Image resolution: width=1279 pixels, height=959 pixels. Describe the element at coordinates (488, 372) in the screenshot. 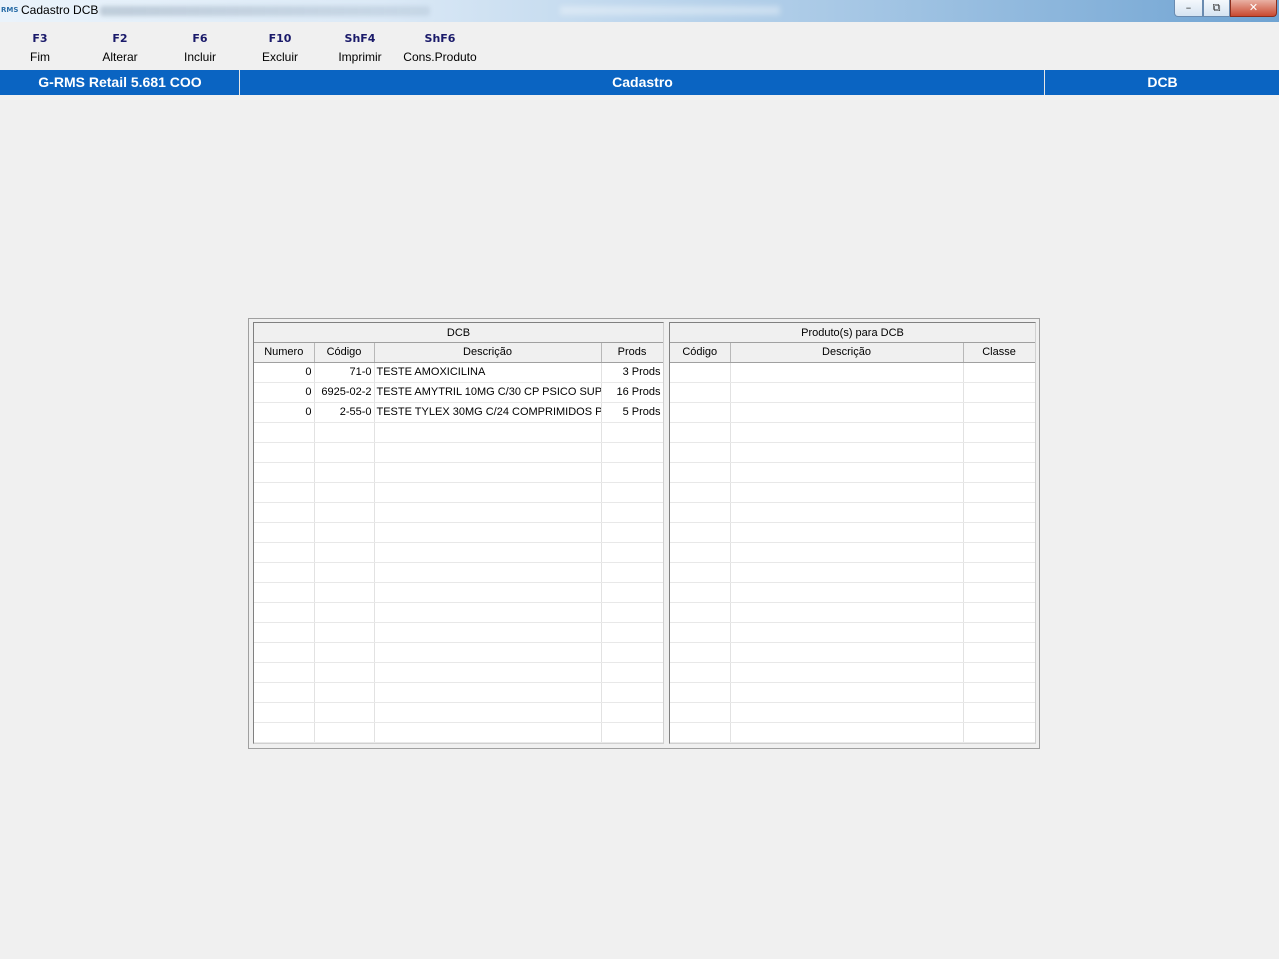

I see `table-cell: TESTE AMOXICILINA` at that location.